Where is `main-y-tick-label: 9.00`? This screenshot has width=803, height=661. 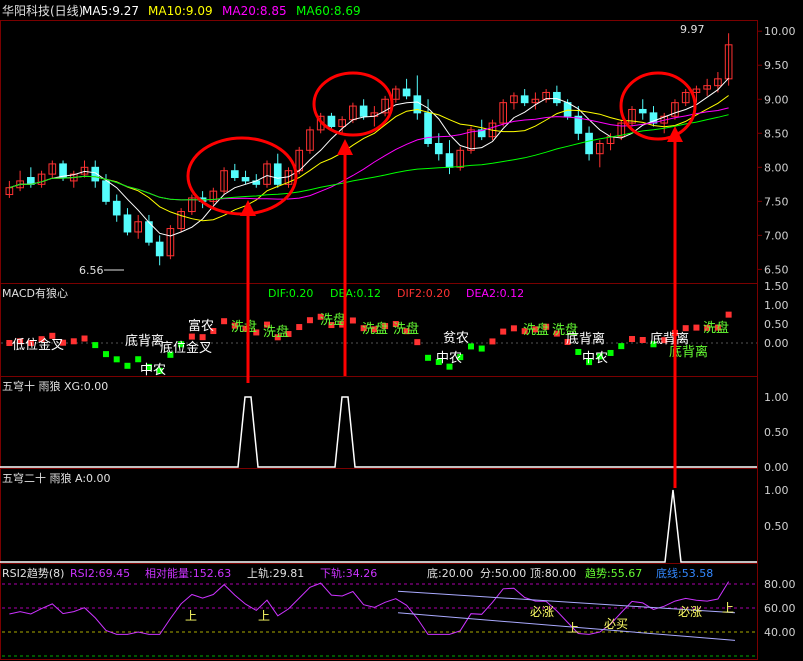
main-y-tick-label: 9.00 is located at coordinates (776, 99).